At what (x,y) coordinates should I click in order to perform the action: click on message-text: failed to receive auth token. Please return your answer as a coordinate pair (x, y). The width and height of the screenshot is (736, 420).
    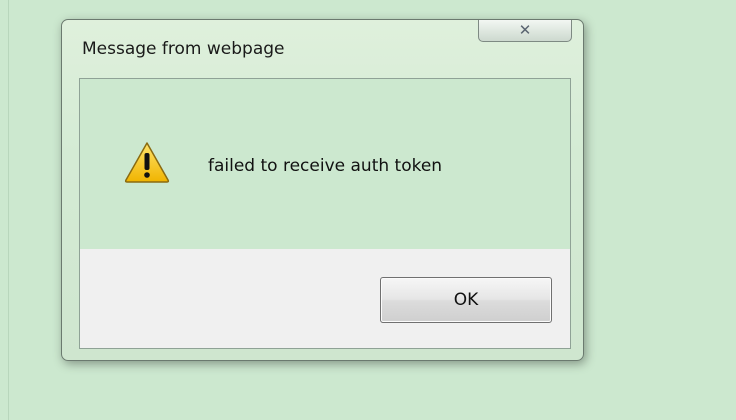
    Looking at the image, I should click on (325, 166).